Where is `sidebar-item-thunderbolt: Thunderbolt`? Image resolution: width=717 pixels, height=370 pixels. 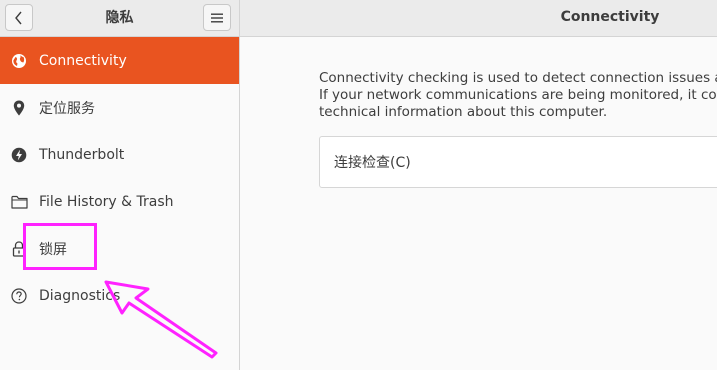 sidebar-item-thunderbolt: Thunderbolt is located at coordinates (119, 154).